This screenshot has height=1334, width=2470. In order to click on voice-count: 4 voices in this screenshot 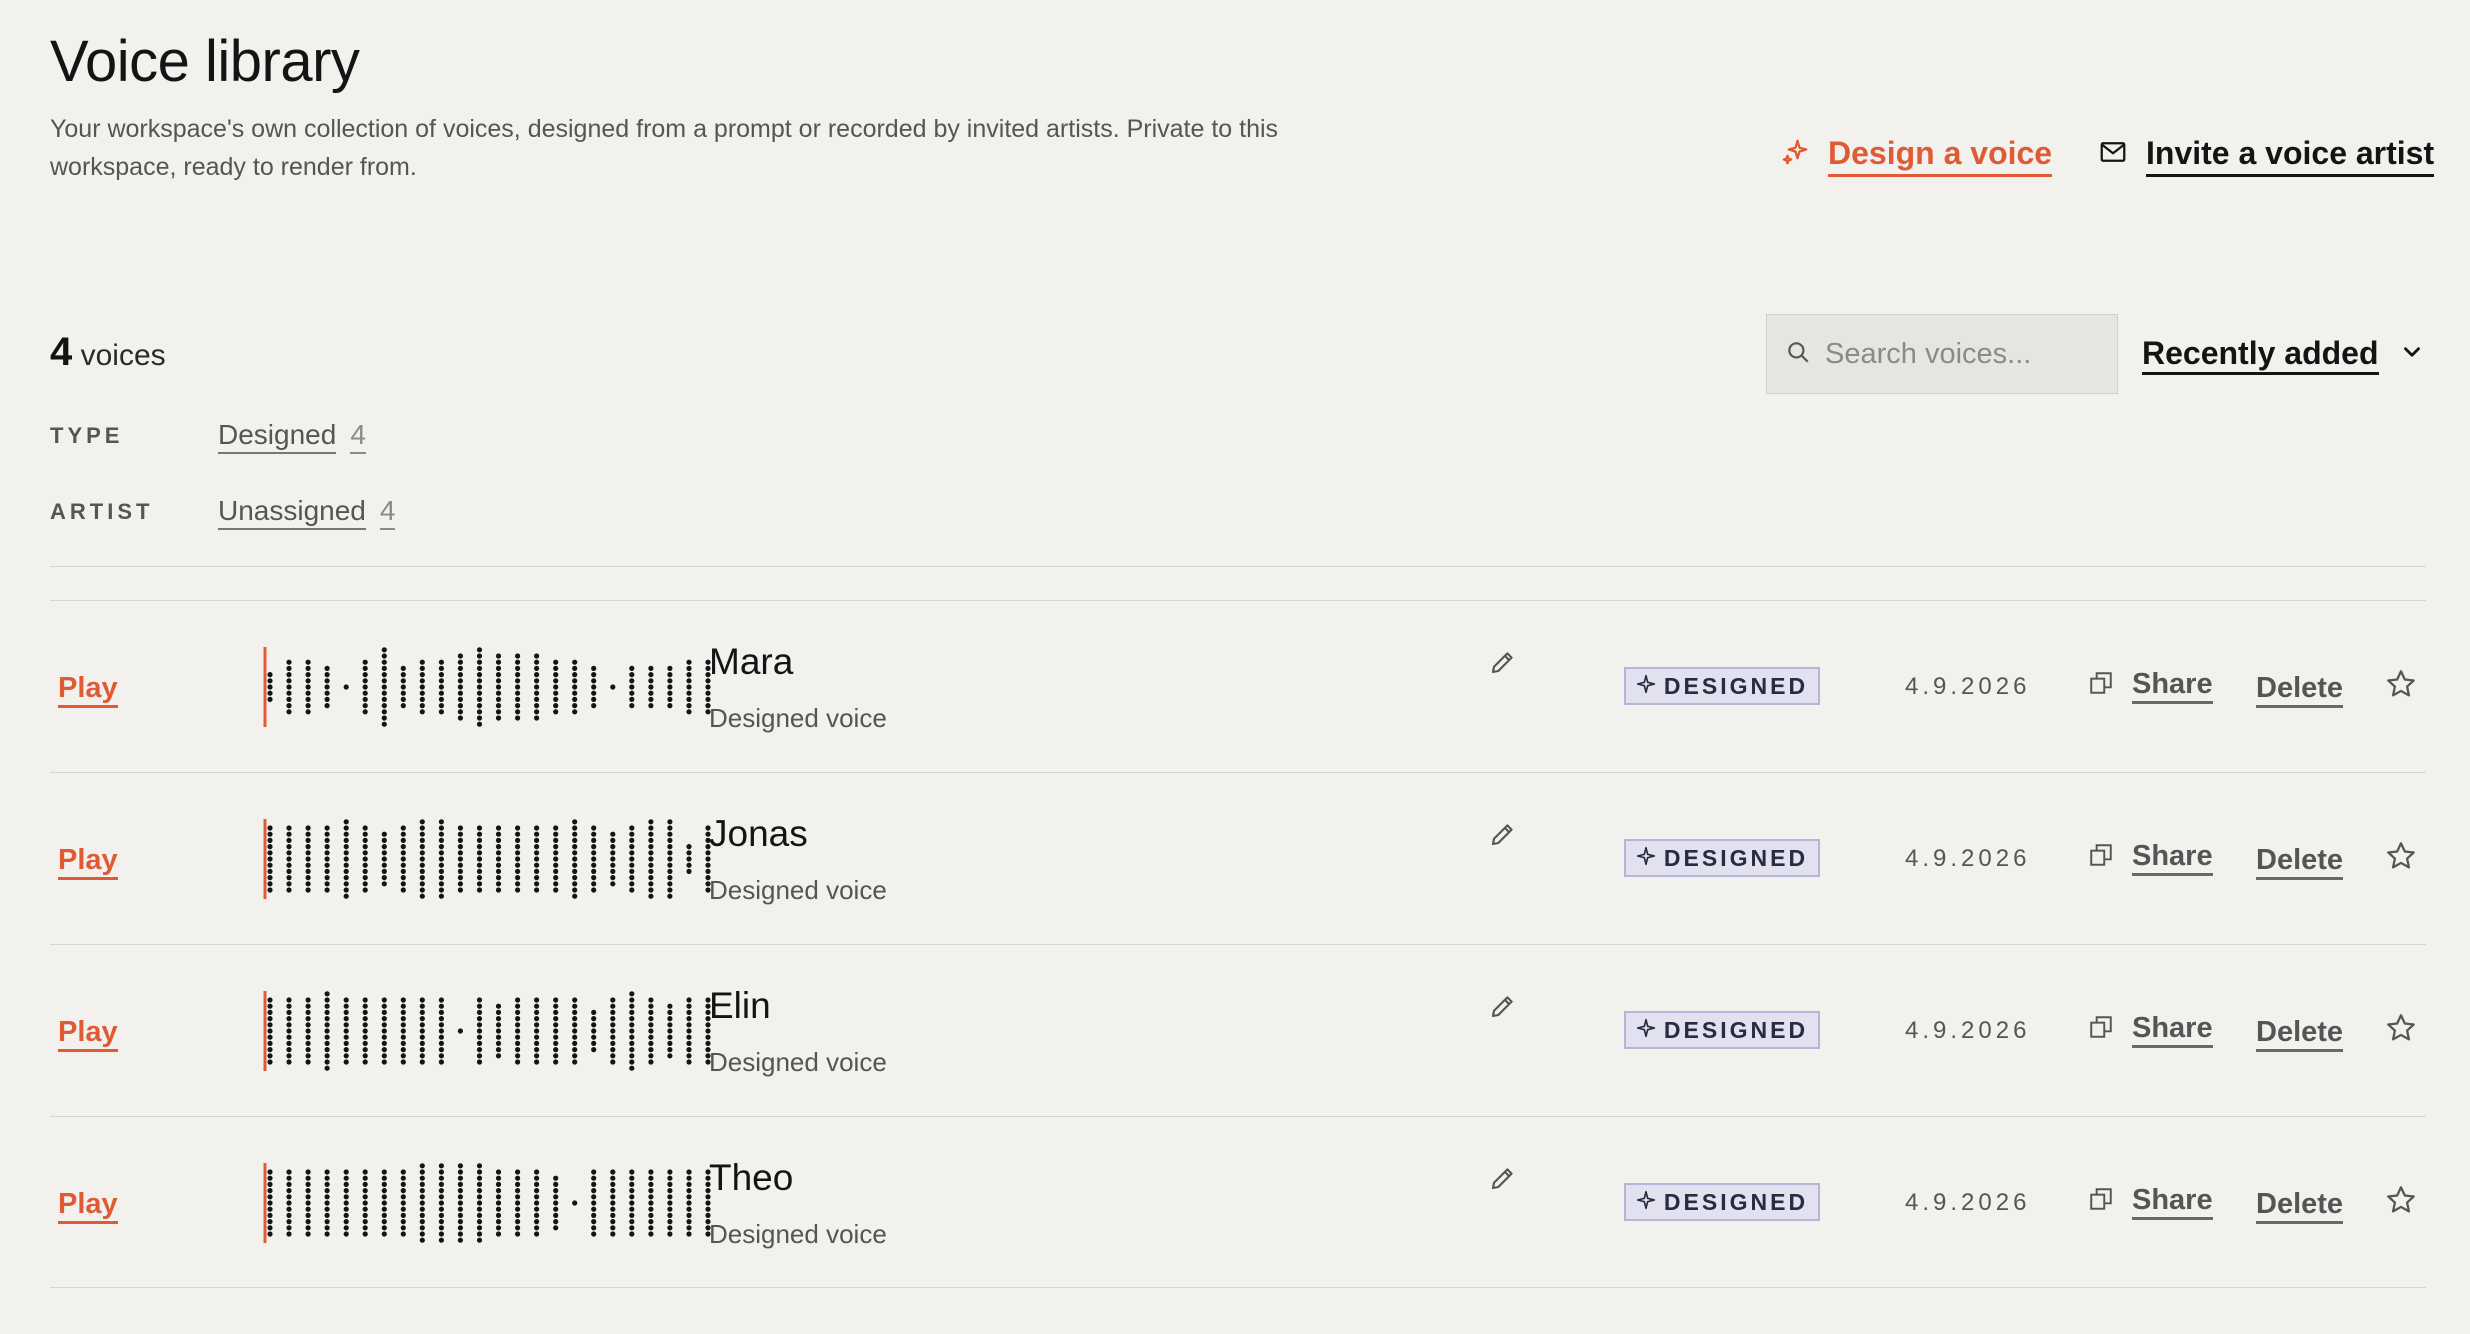, I will do `click(108, 352)`.